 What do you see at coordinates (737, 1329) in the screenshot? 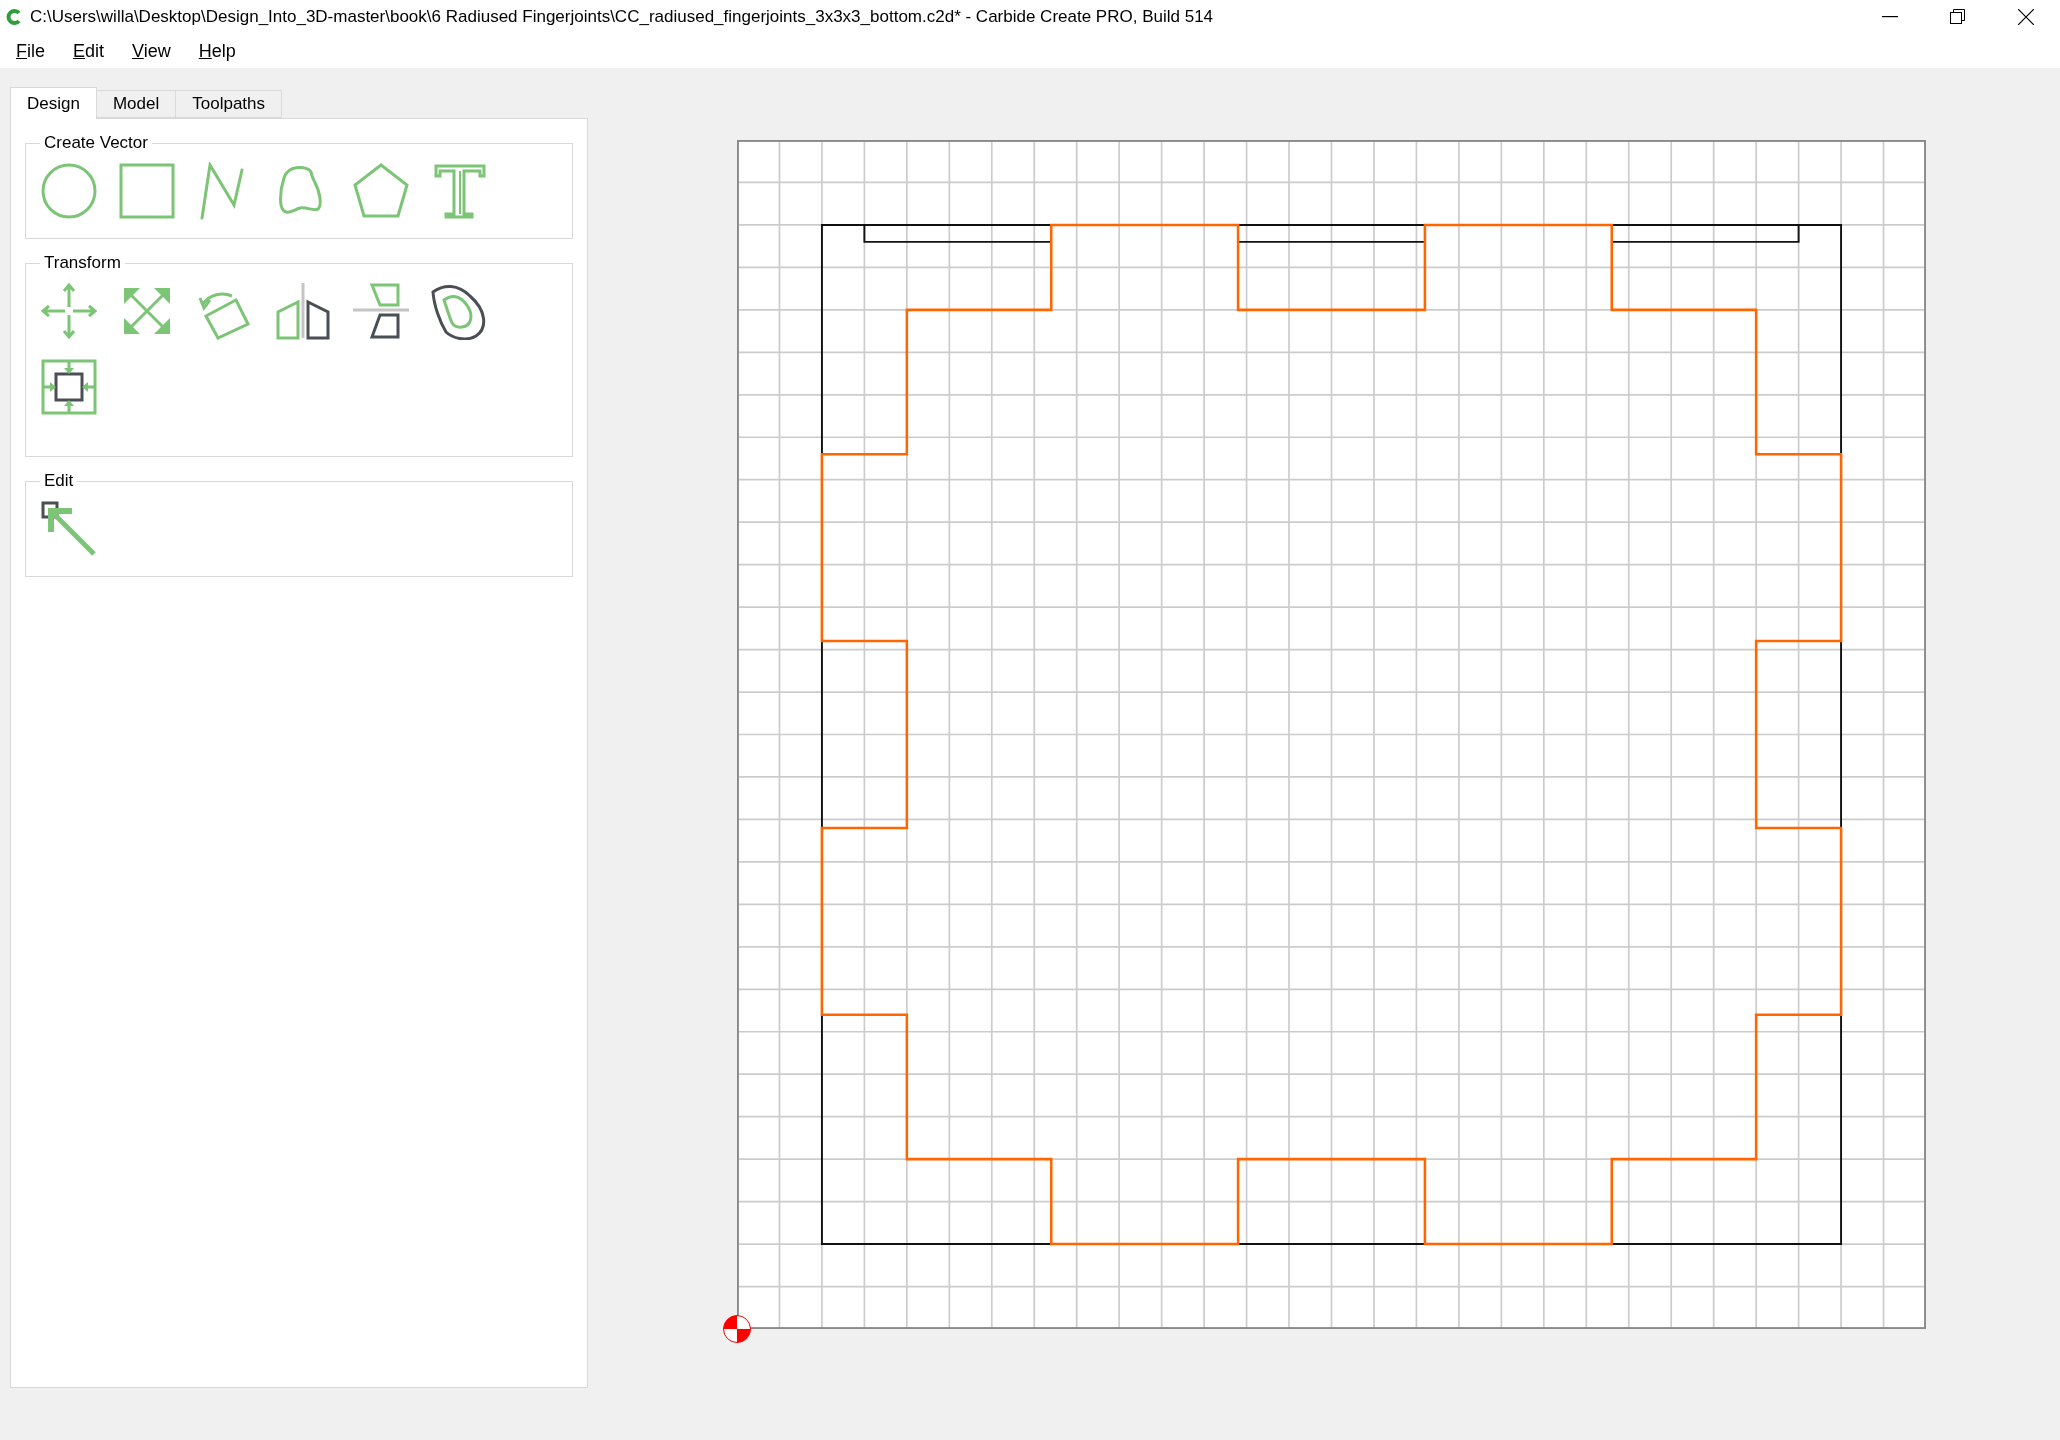
I see `origin-marker-icon` at bounding box center [737, 1329].